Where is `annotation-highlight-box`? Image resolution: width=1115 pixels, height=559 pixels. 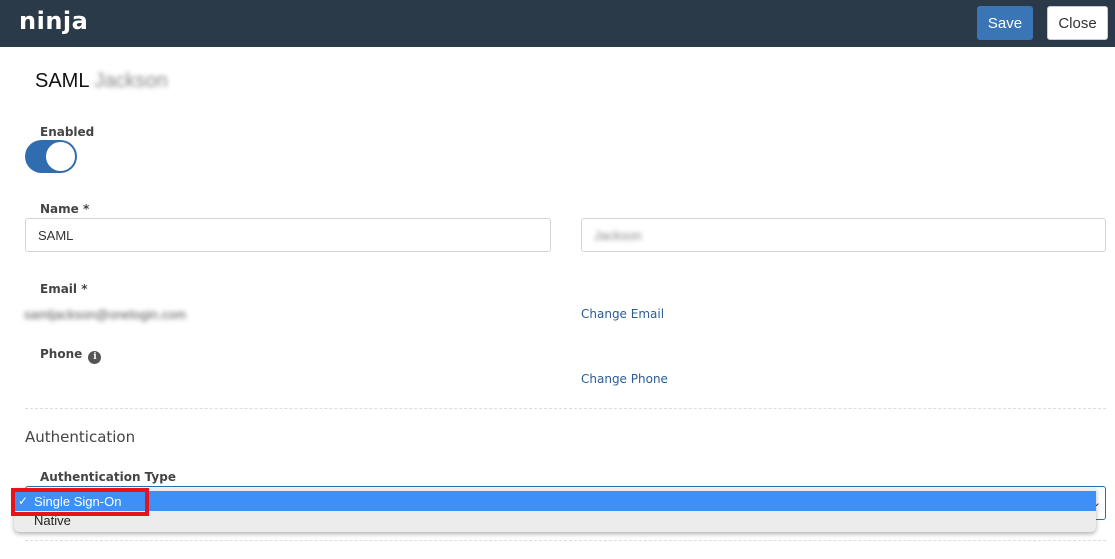 annotation-highlight-box is located at coordinates (80, 502).